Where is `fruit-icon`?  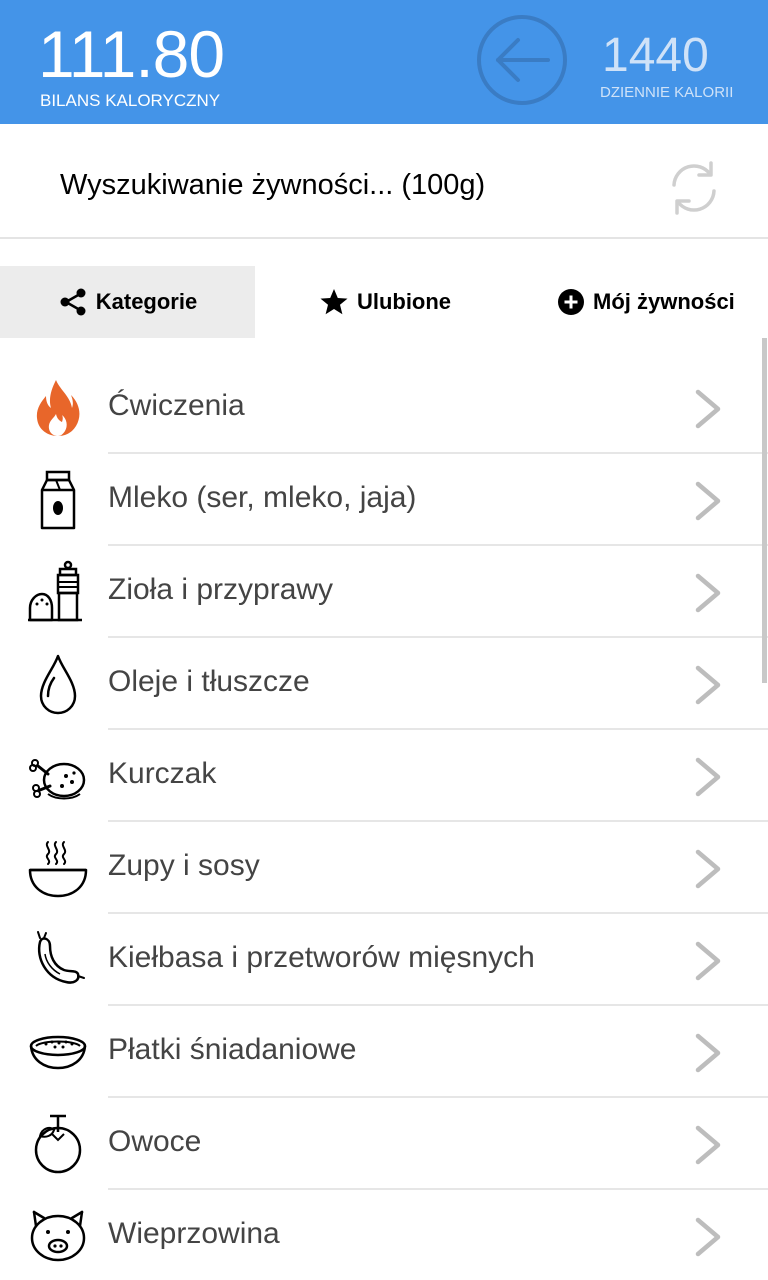 fruit-icon is located at coordinates (58, 1144).